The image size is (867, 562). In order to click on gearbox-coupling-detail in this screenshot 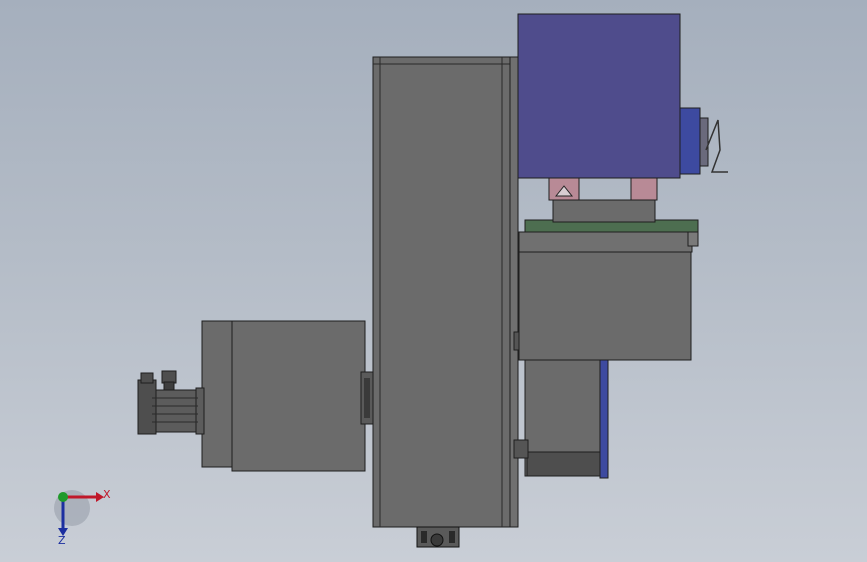, I will do `click(367, 398)`.